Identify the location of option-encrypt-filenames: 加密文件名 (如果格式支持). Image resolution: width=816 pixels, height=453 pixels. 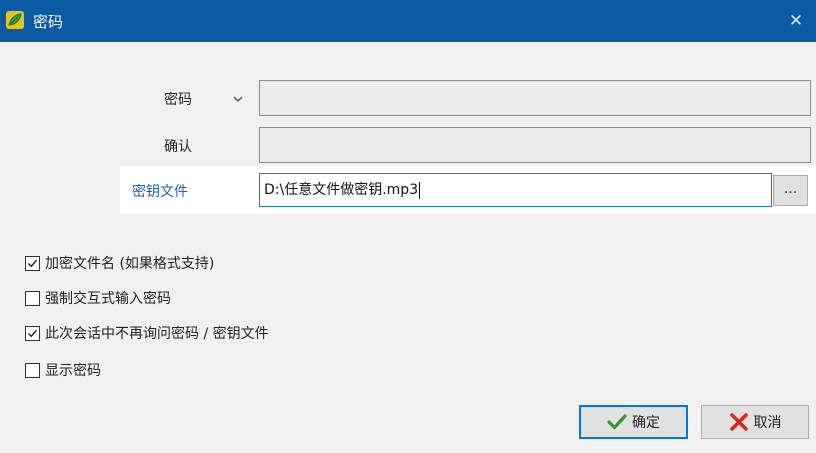
(119, 263).